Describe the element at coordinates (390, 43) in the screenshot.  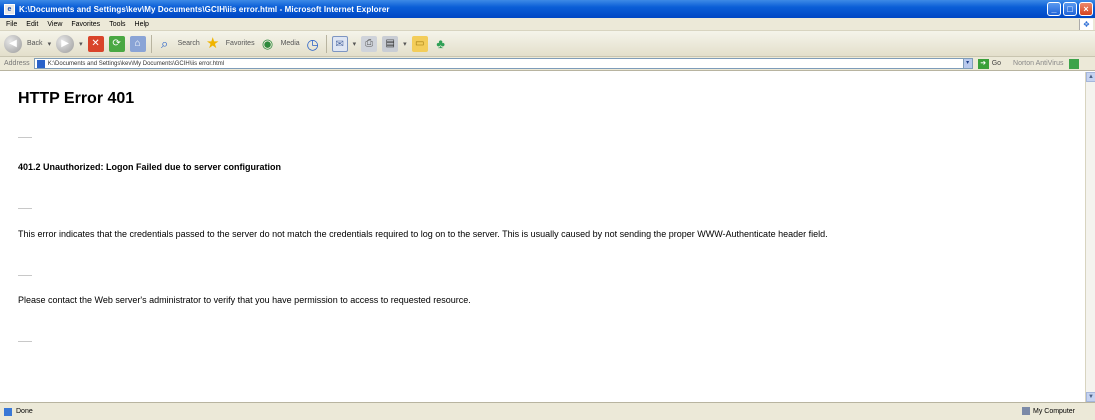
I see `edit-icon: ▤` at that location.